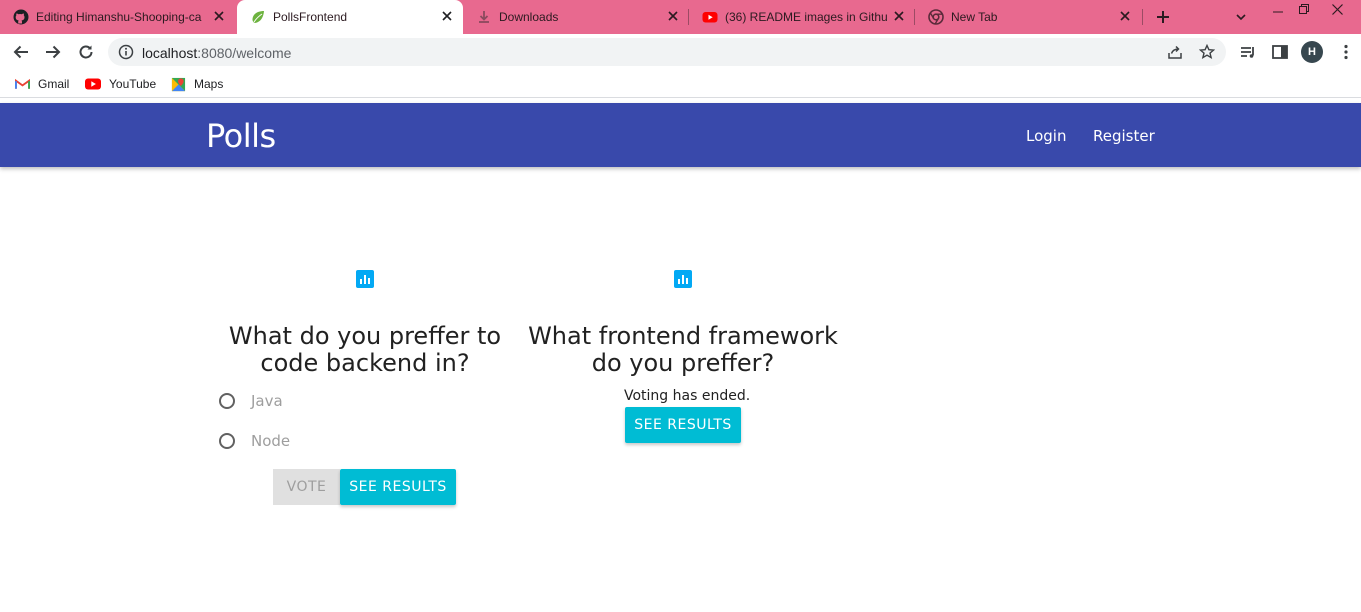 The height and width of the screenshot is (612, 1361). I want to click on tab-editing-himanshu: Editing Himanshu-Shooping-ca, so click(117, 17).